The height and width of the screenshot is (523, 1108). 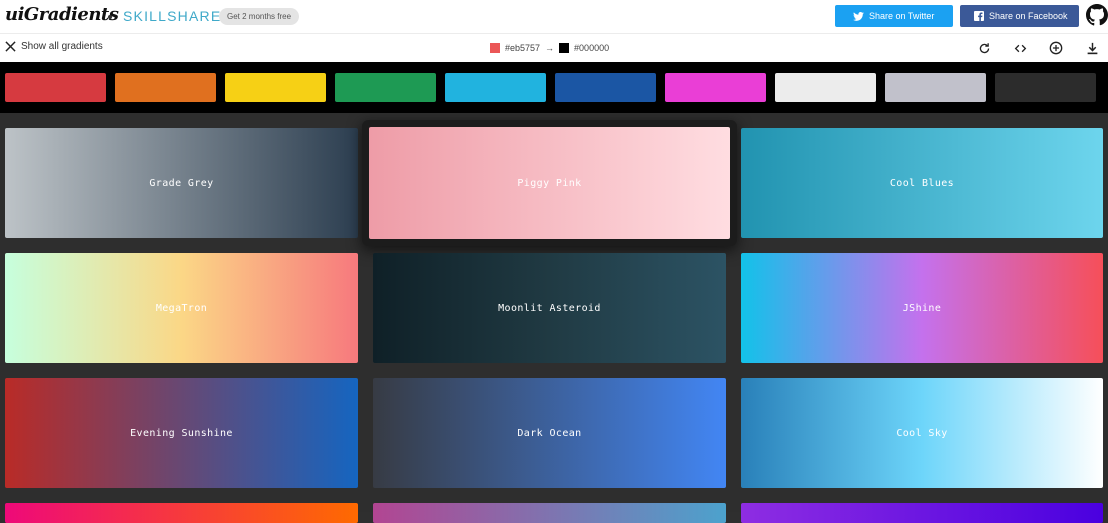 I want to click on to-color-label: #000000, so click(x=591, y=48).